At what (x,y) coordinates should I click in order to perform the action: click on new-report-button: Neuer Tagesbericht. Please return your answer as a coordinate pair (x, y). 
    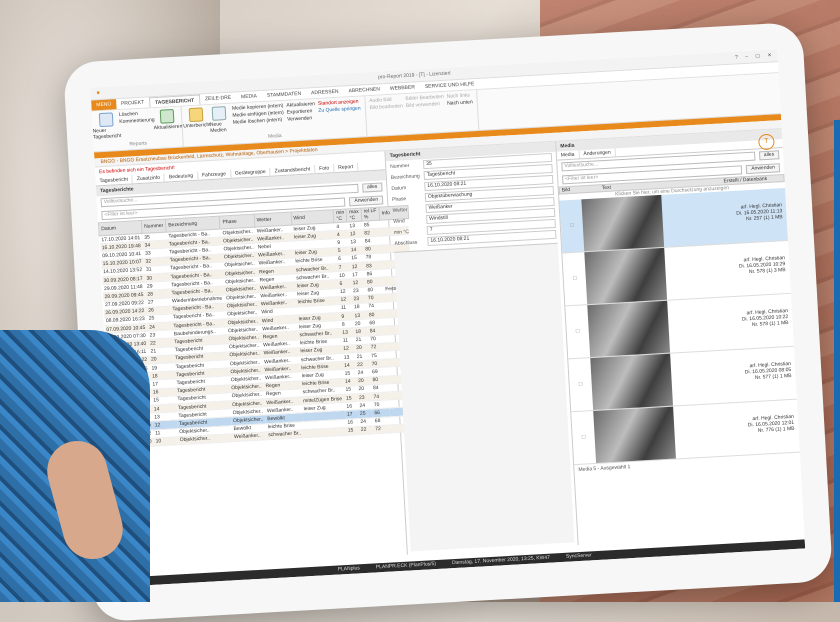
    Looking at the image, I should click on (106, 126).